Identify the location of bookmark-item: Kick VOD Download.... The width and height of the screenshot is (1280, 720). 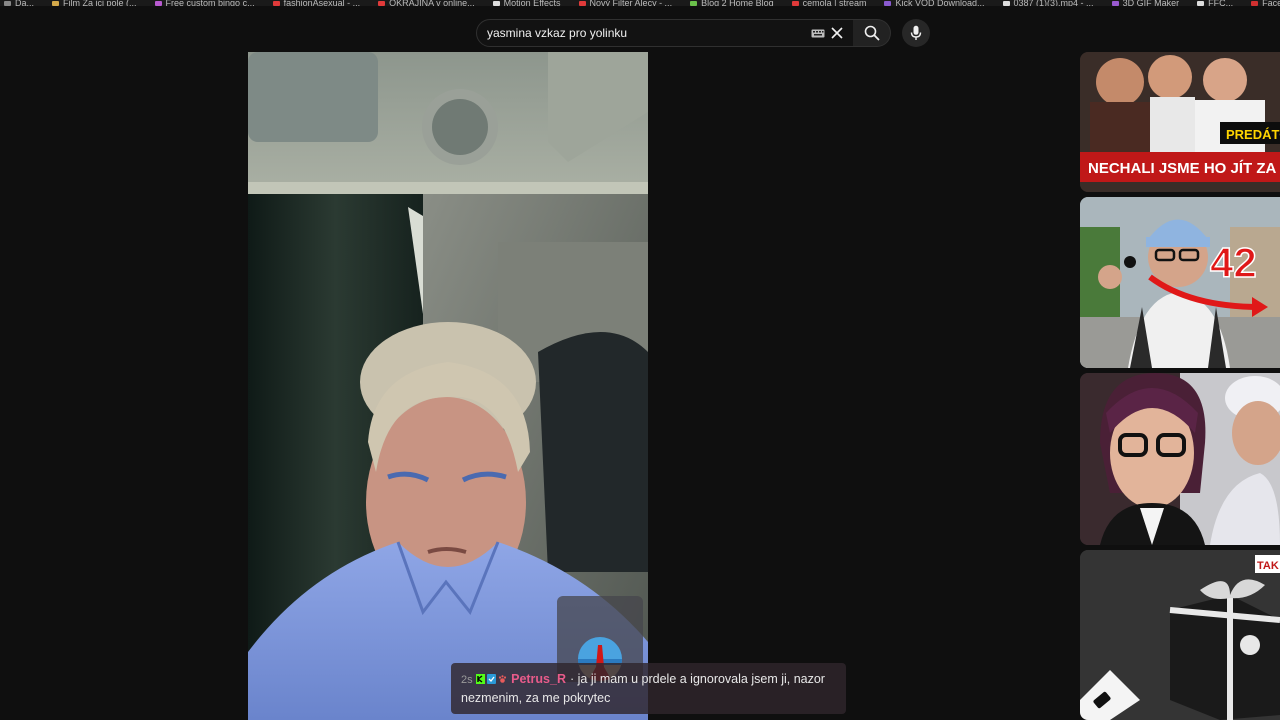
(934, 3).